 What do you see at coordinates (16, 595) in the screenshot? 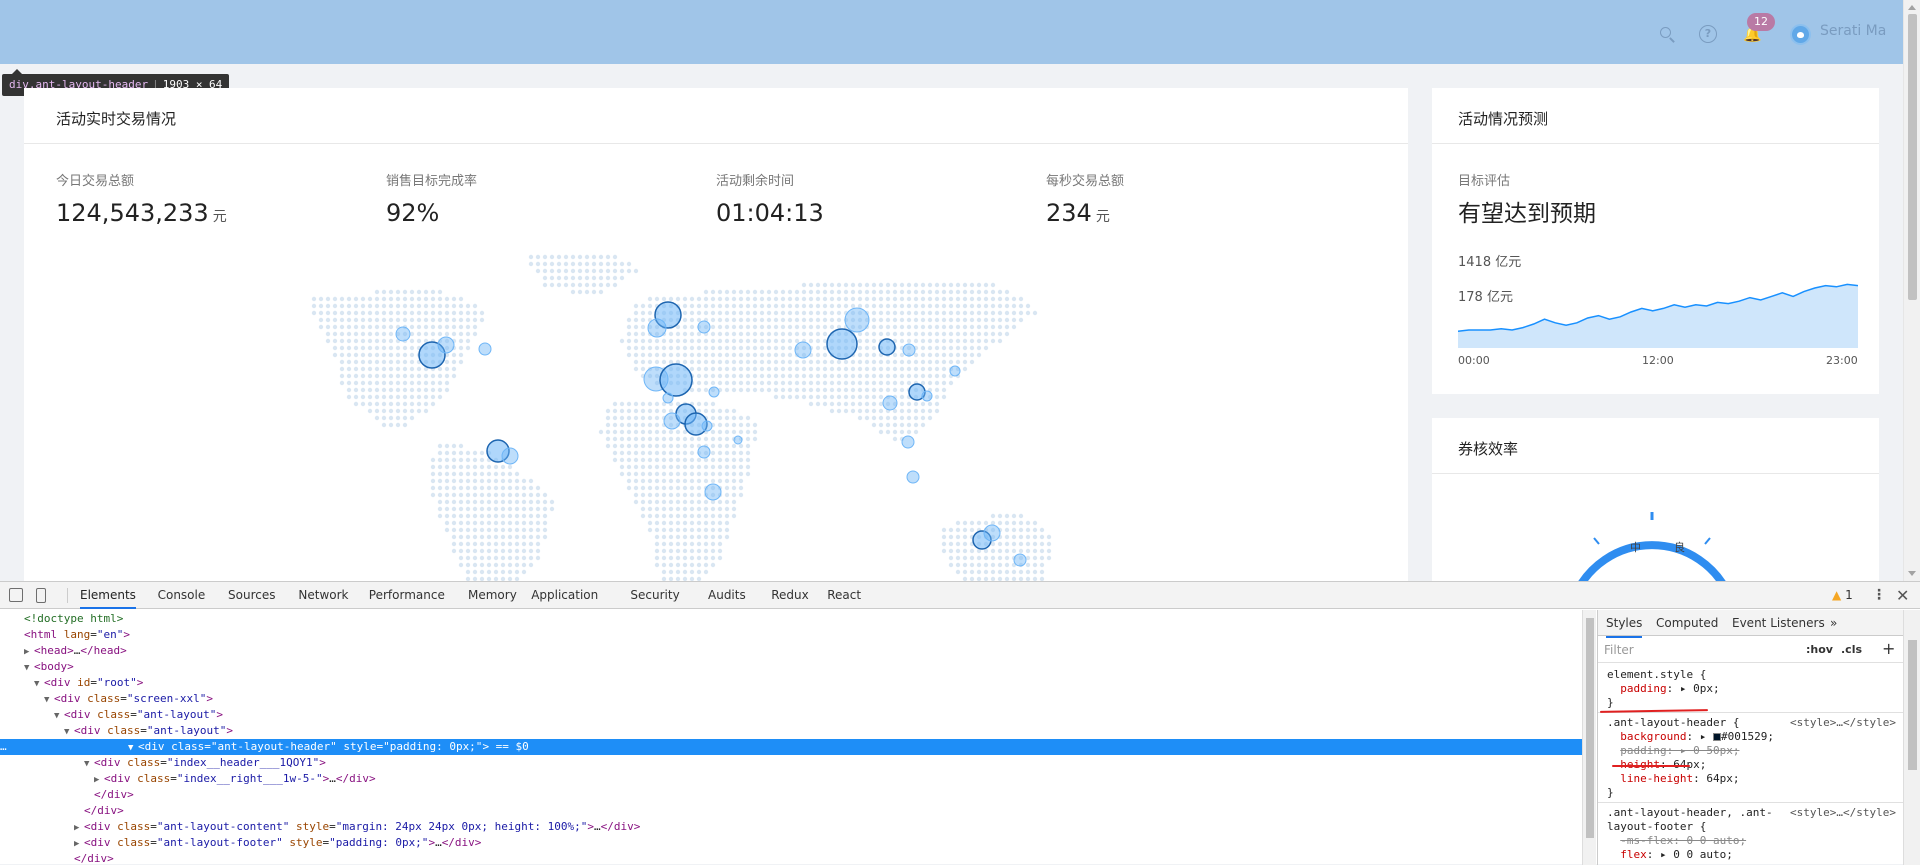
I see `inspect-element-icon` at bounding box center [16, 595].